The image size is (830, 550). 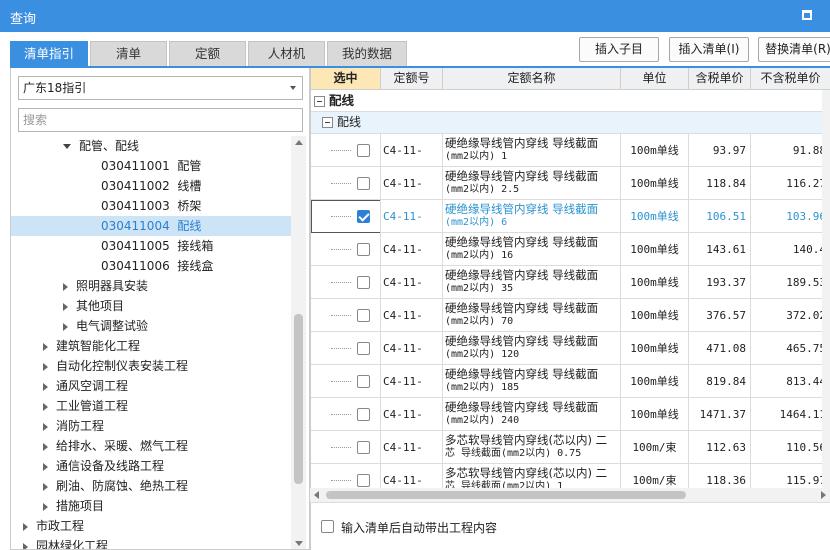 What do you see at coordinates (128, 54) in the screenshot?
I see `tab-list: 清单` at bounding box center [128, 54].